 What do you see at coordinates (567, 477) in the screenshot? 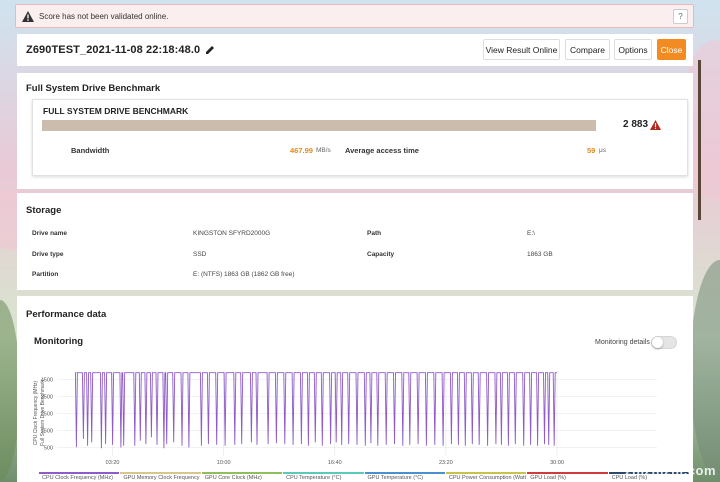
I see `legend-item: GPU Load (%)` at bounding box center [567, 477].